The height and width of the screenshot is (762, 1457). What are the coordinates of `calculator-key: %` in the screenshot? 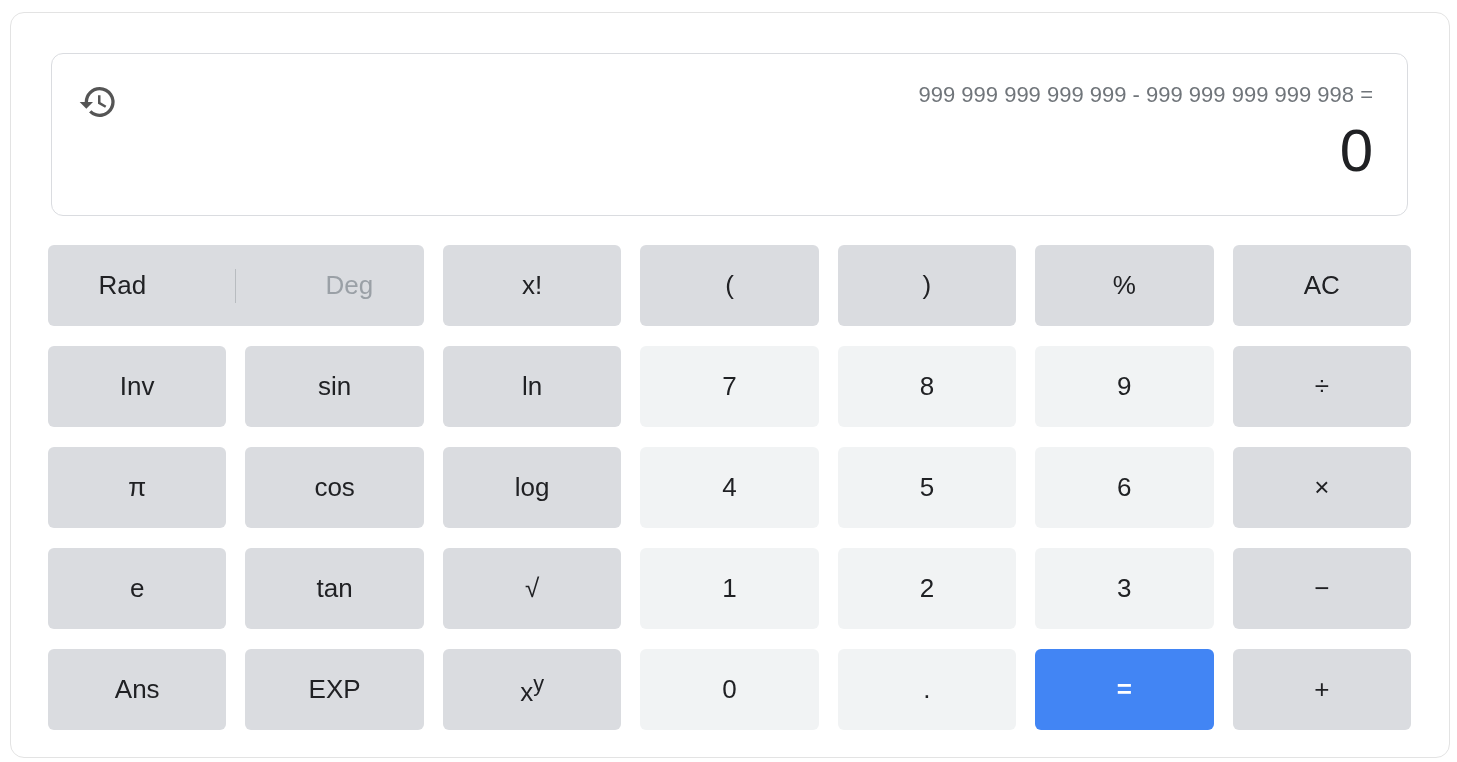 It's located at (1124, 285).